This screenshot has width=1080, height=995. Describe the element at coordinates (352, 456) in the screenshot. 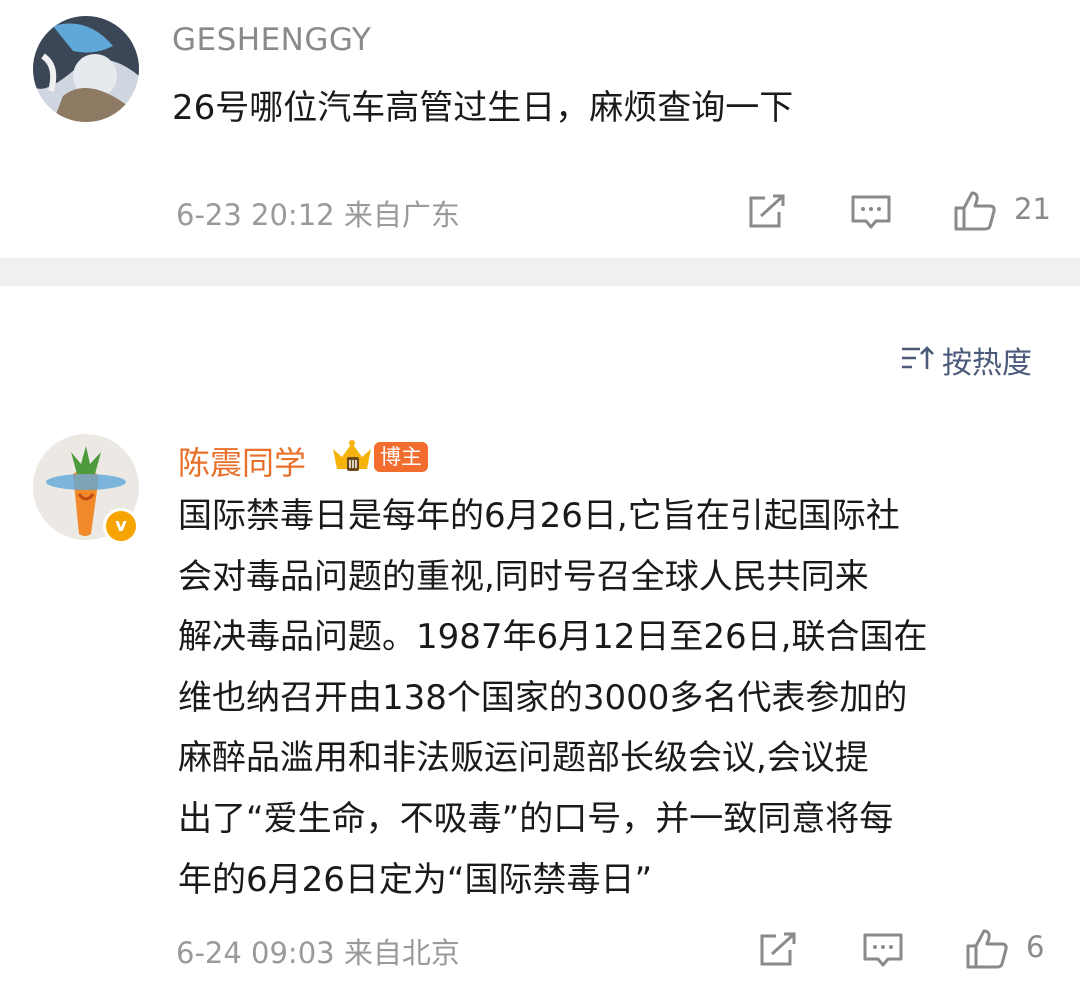

I see `crown-icon` at that location.